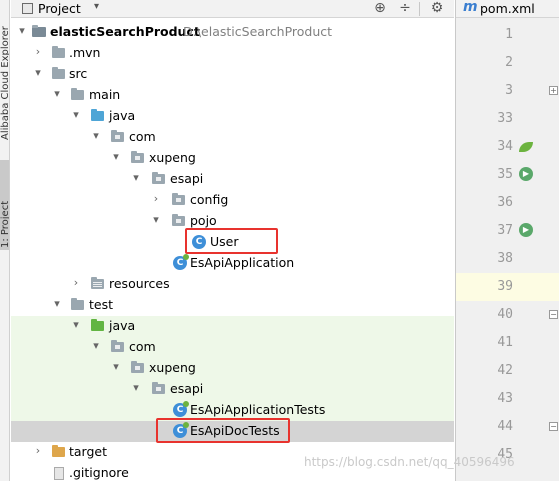 The image size is (559, 481). Describe the element at coordinates (232, 116) in the screenshot. I see `tree-row-java-main: ▾ java` at that location.